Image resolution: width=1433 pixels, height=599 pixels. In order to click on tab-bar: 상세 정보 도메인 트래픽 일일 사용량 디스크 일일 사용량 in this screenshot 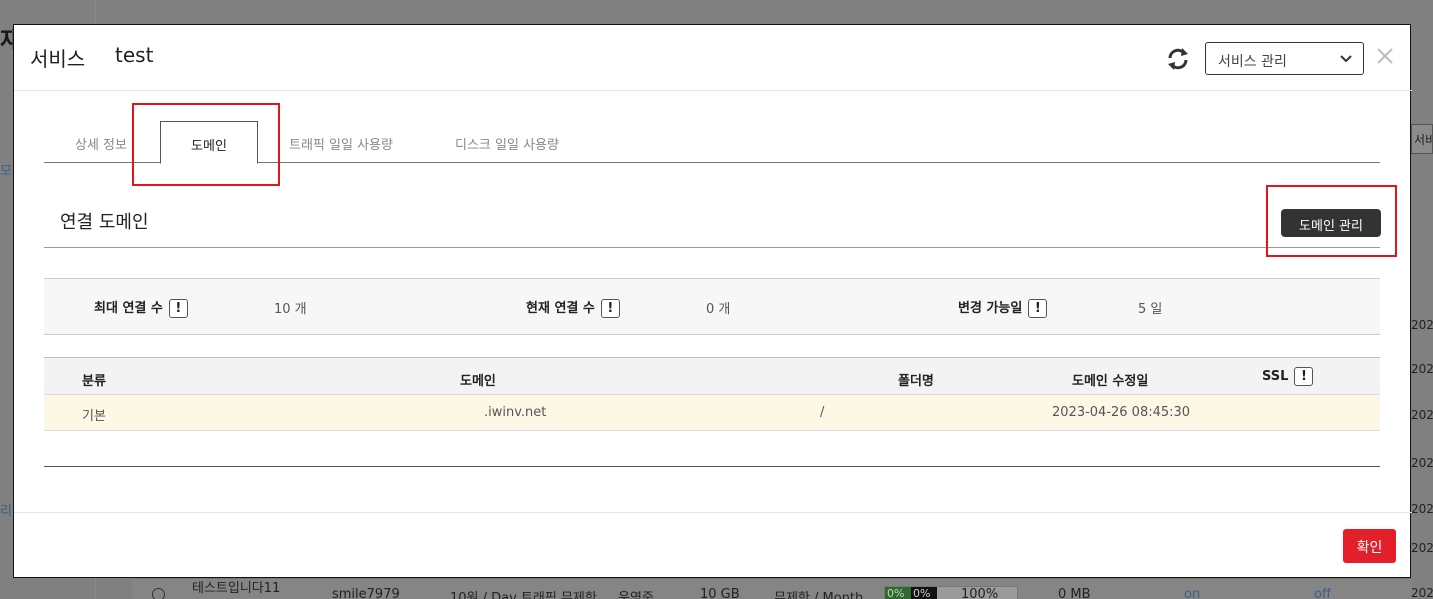, I will do `click(712, 142)`.